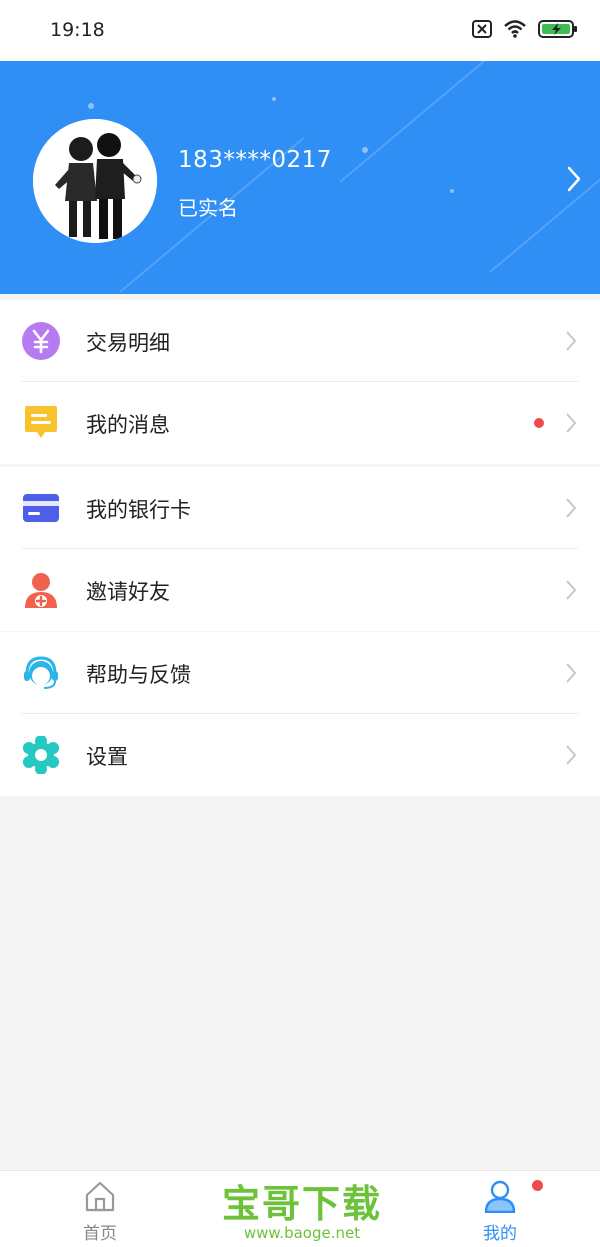 This screenshot has width=600, height=1247. What do you see at coordinates (138, 675) in the screenshot?
I see `menu-item-label: 帮助与反馈` at bounding box center [138, 675].